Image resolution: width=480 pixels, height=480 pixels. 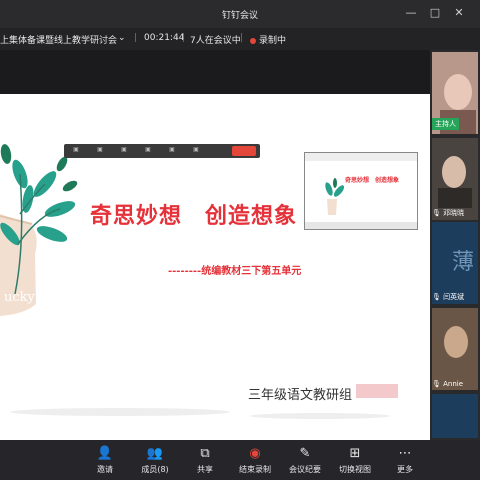 What do you see at coordinates (361, 157) in the screenshot?
I see `thumbnail-header` at bounding box center [361, 157].